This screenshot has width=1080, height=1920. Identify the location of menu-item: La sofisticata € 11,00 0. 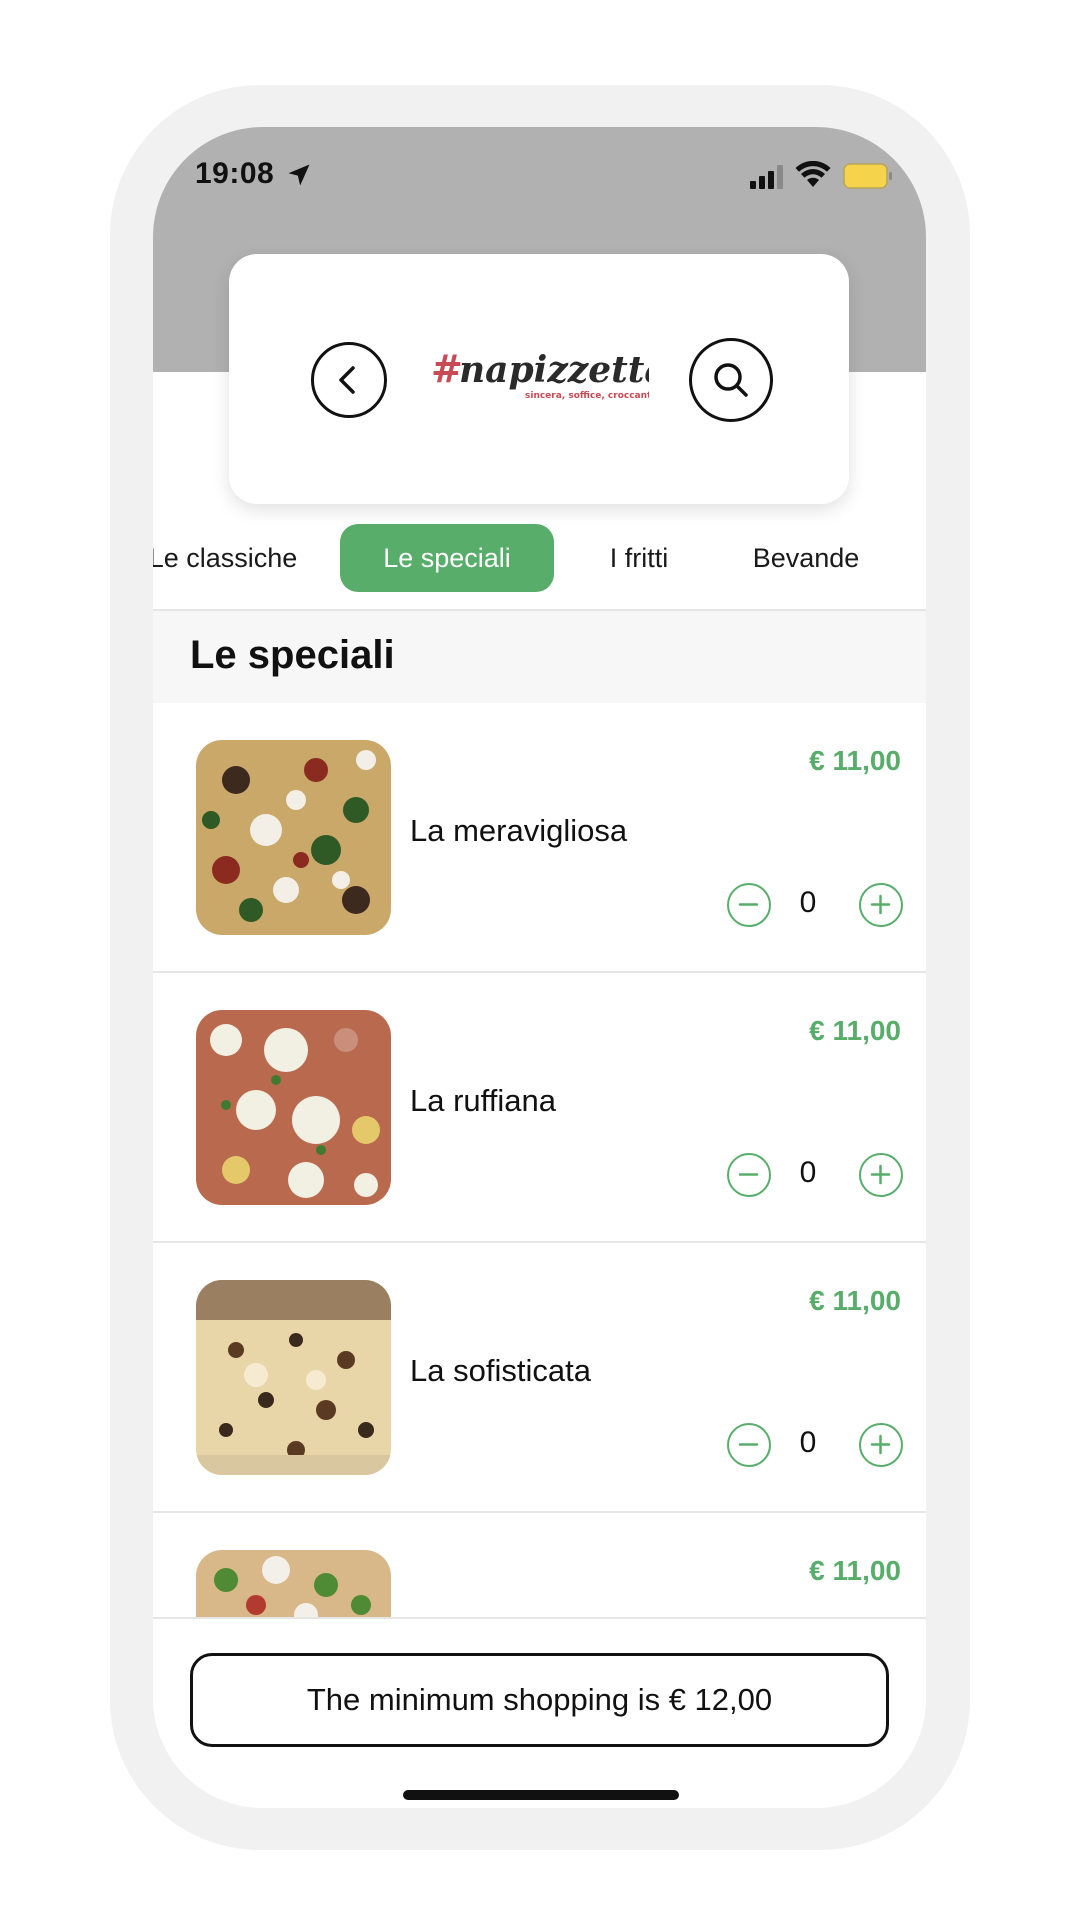
(539, 1378).